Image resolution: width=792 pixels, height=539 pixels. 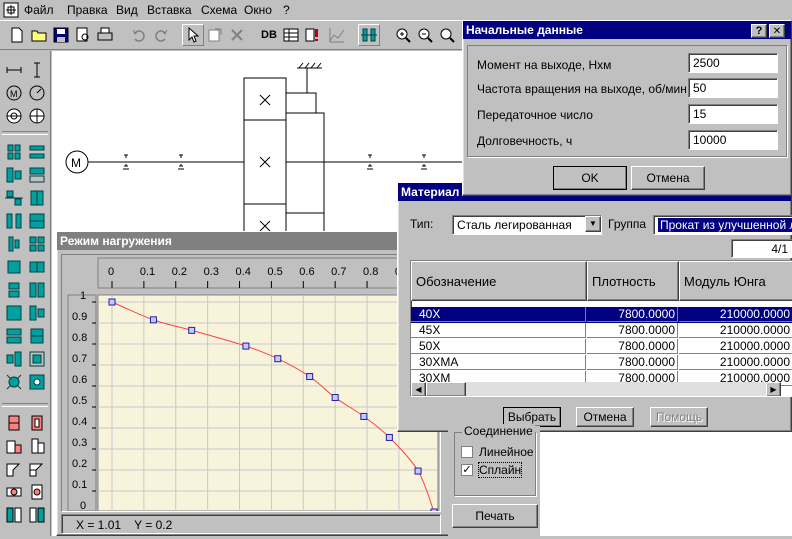 What do you see at coordinates (11, 10) in the screenshot?
I see `app-icon` at bounding box center [11, 10].